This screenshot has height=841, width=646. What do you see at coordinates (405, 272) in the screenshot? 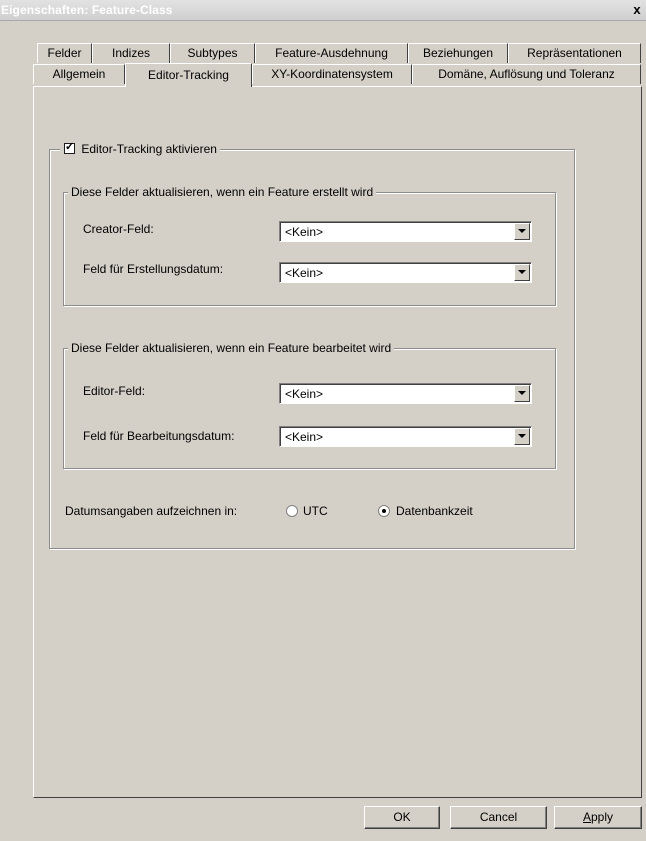
I see `create-date-field-select: <Kein>` at bounding box center [405, 272].